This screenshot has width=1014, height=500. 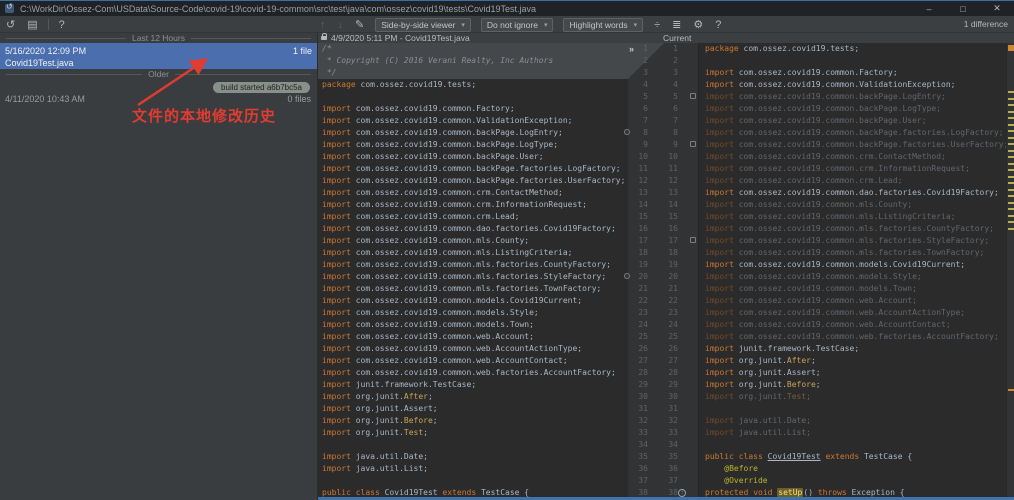 I want to click on collapse-unchanged-icon: ÷, so click(x=657, y=25).